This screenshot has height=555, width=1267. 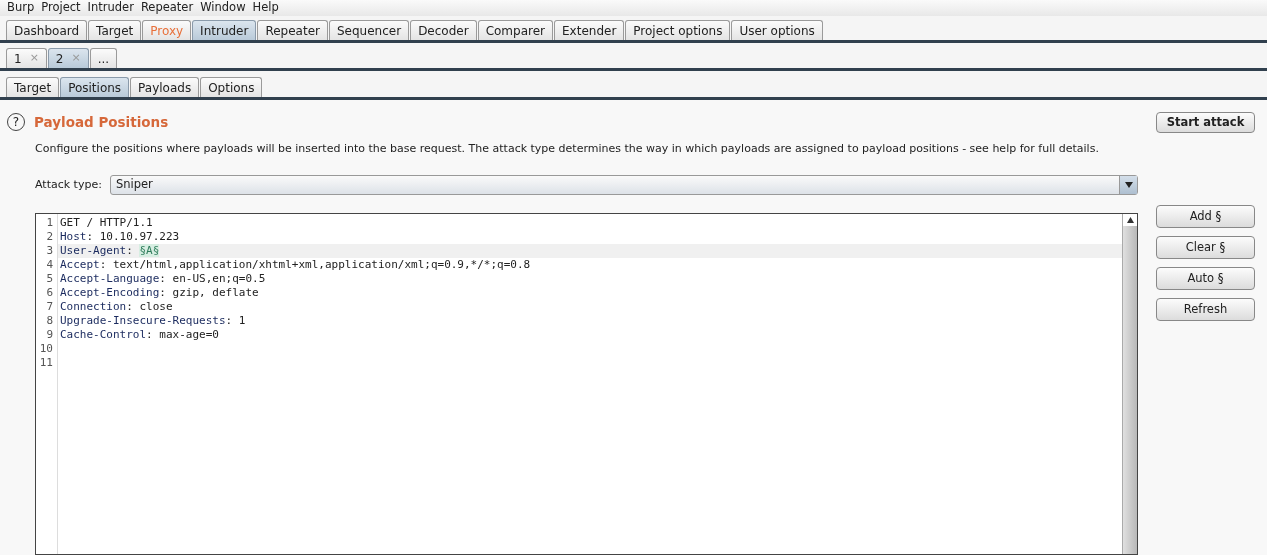 What do you see at coordinates (106, 222) in the screenshot?
I see `code-line: GET / HTTP/1.1` at bounding box center [106, 222].